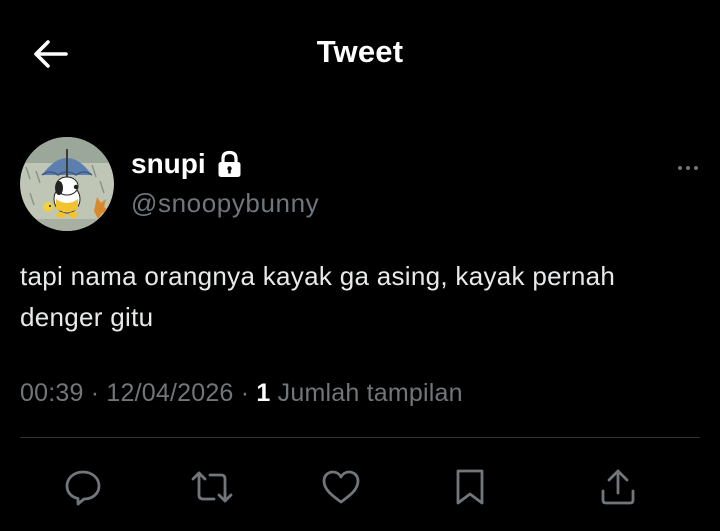 The height and width of the screenshot is (531, 720). What do you see at coordinates (52, 393) in the screenshot?
I see `tweet-time: 00:39` at bounding box center [52, 393].